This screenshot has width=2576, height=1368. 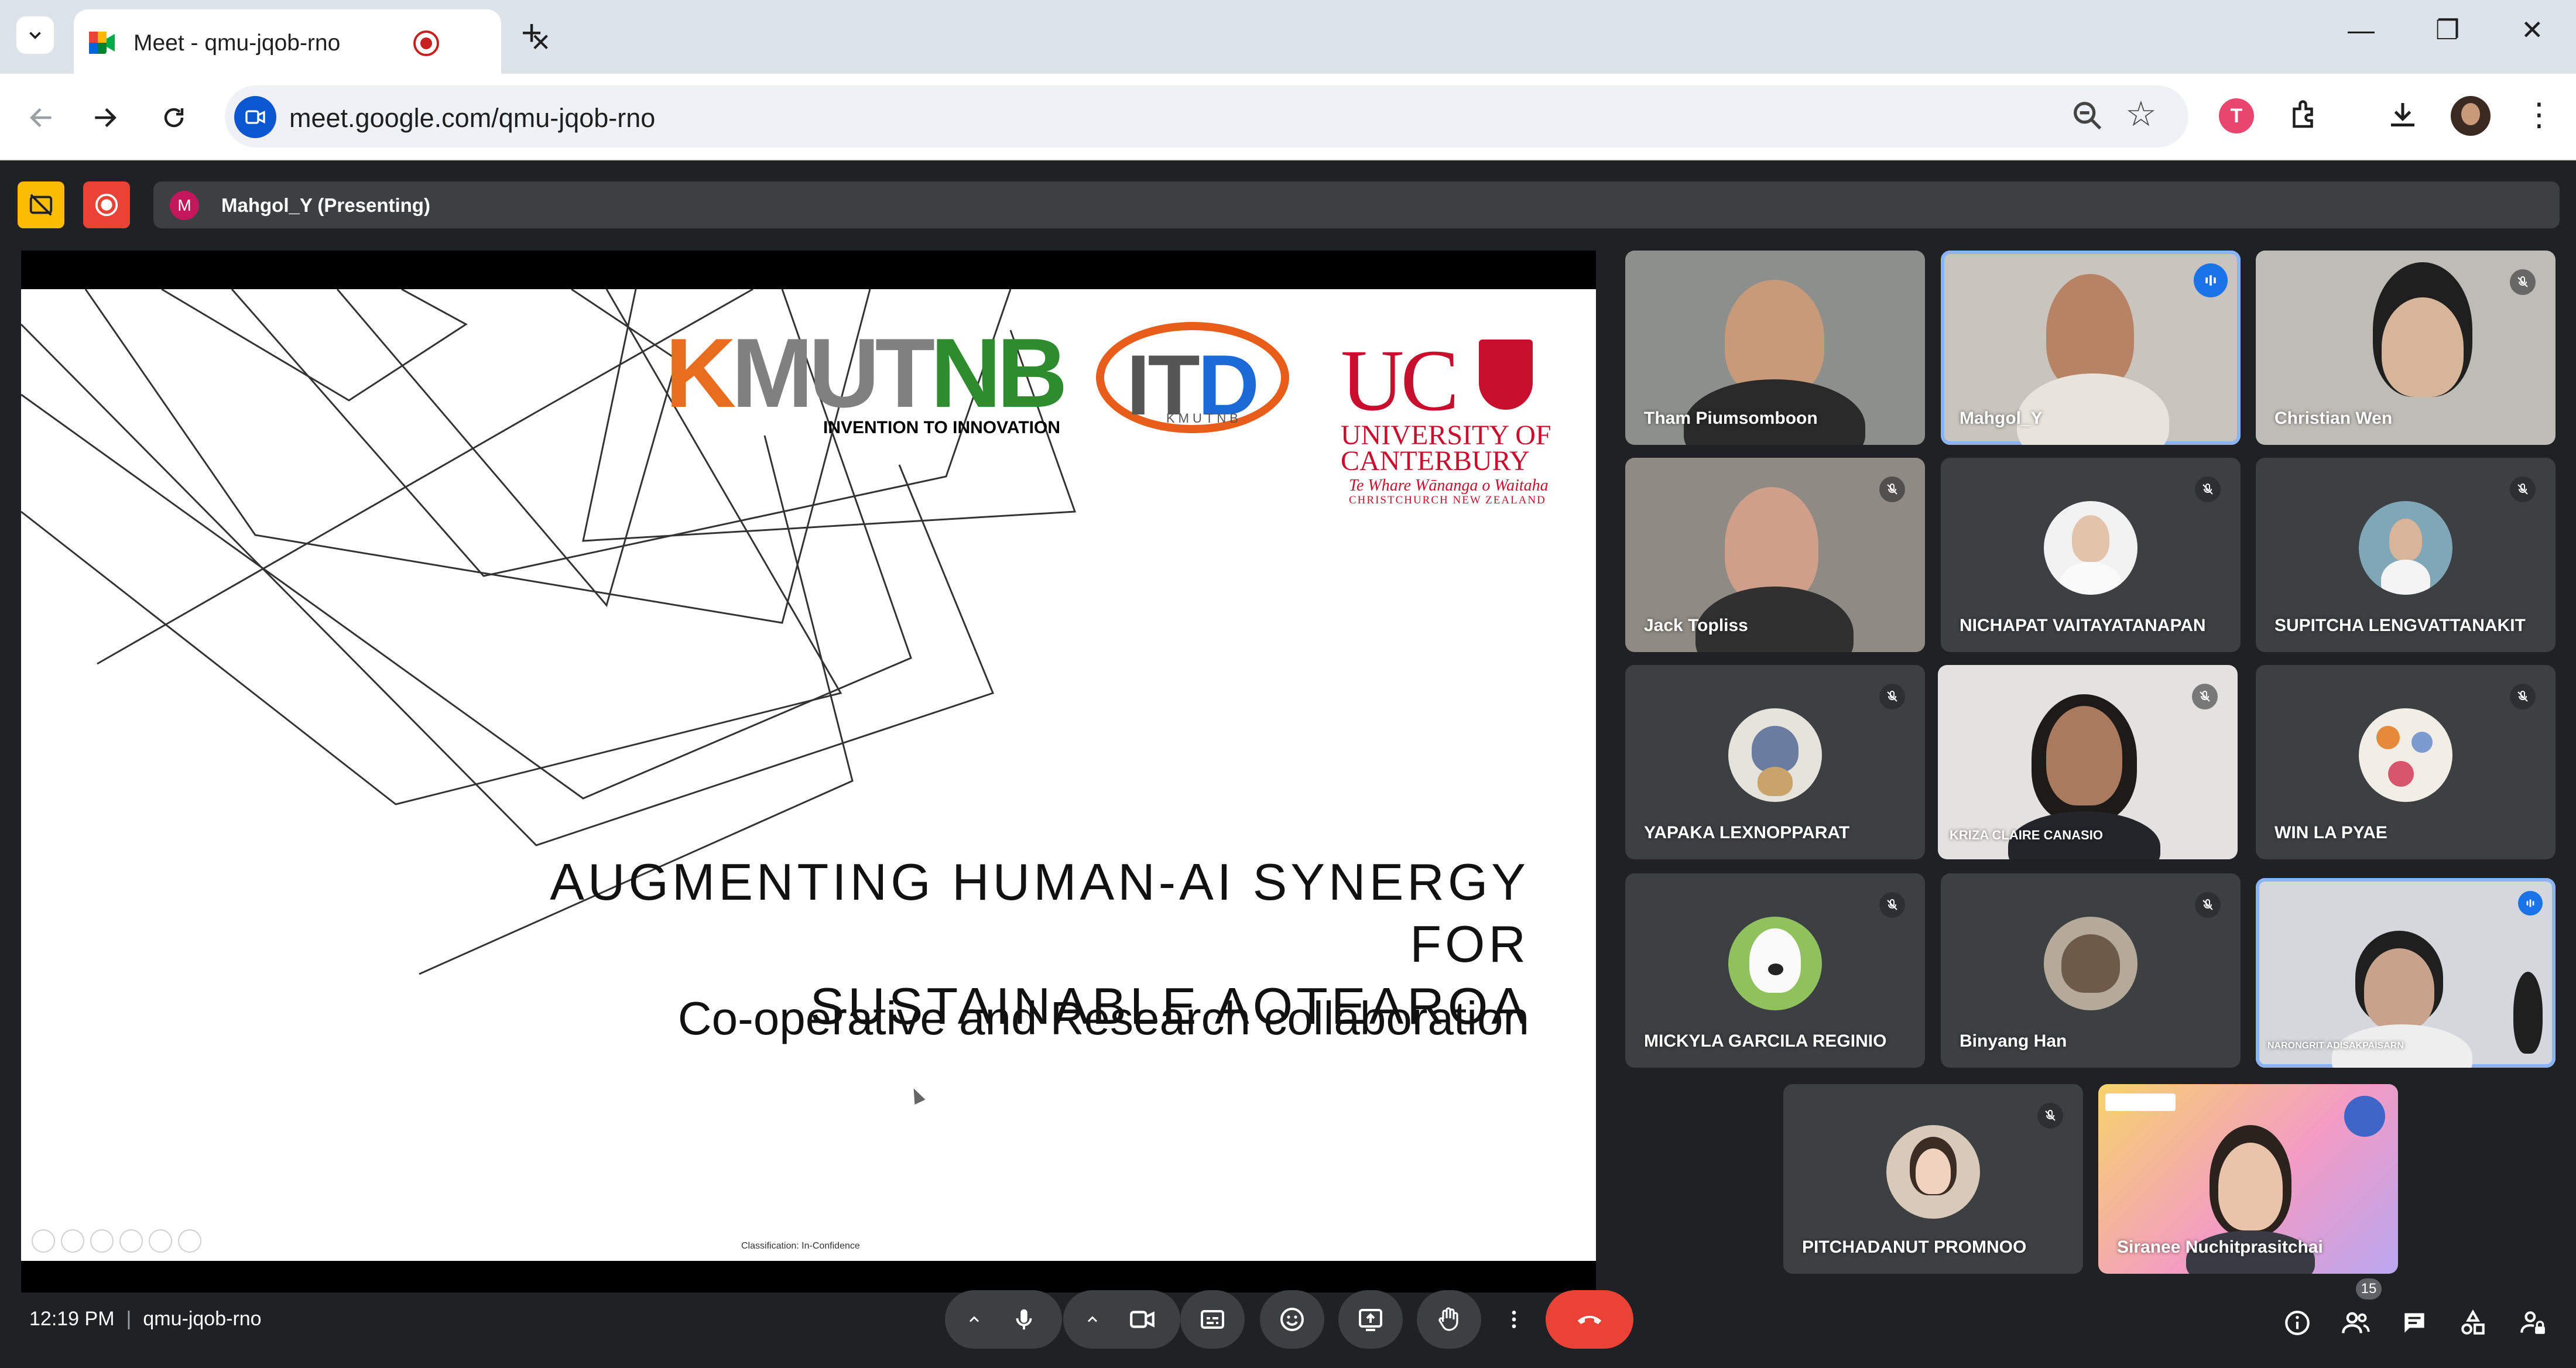 What do you see at coordinates (2406, 348) in the screenshot?
I see `participant-tile: Christian Wen` at bounding box center [2406, 348].